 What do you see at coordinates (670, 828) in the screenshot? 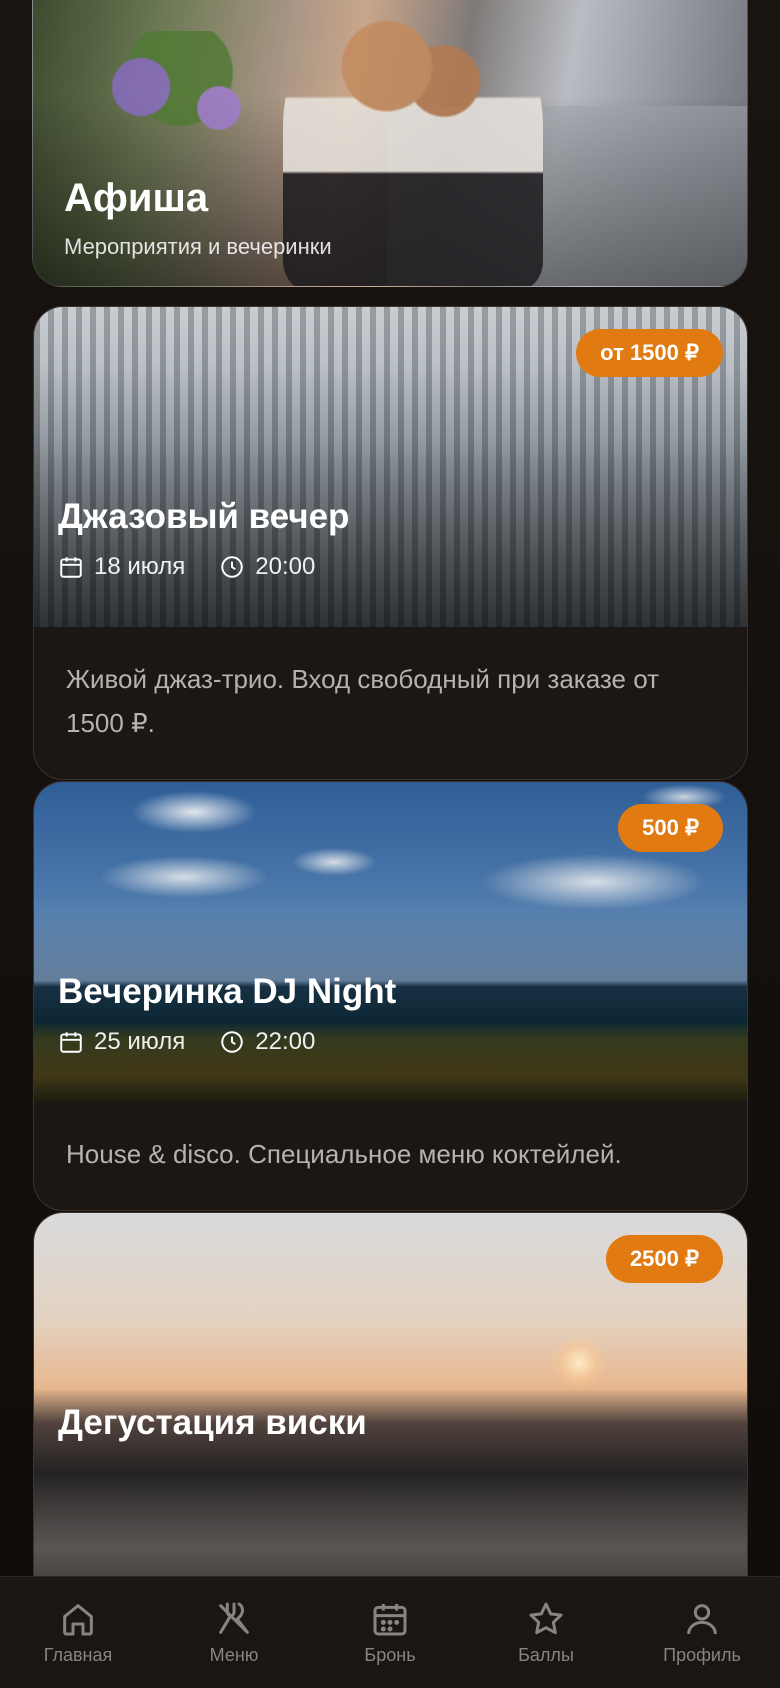
I see `price-badge: 500 ₽` at bounding box center [670, 828].